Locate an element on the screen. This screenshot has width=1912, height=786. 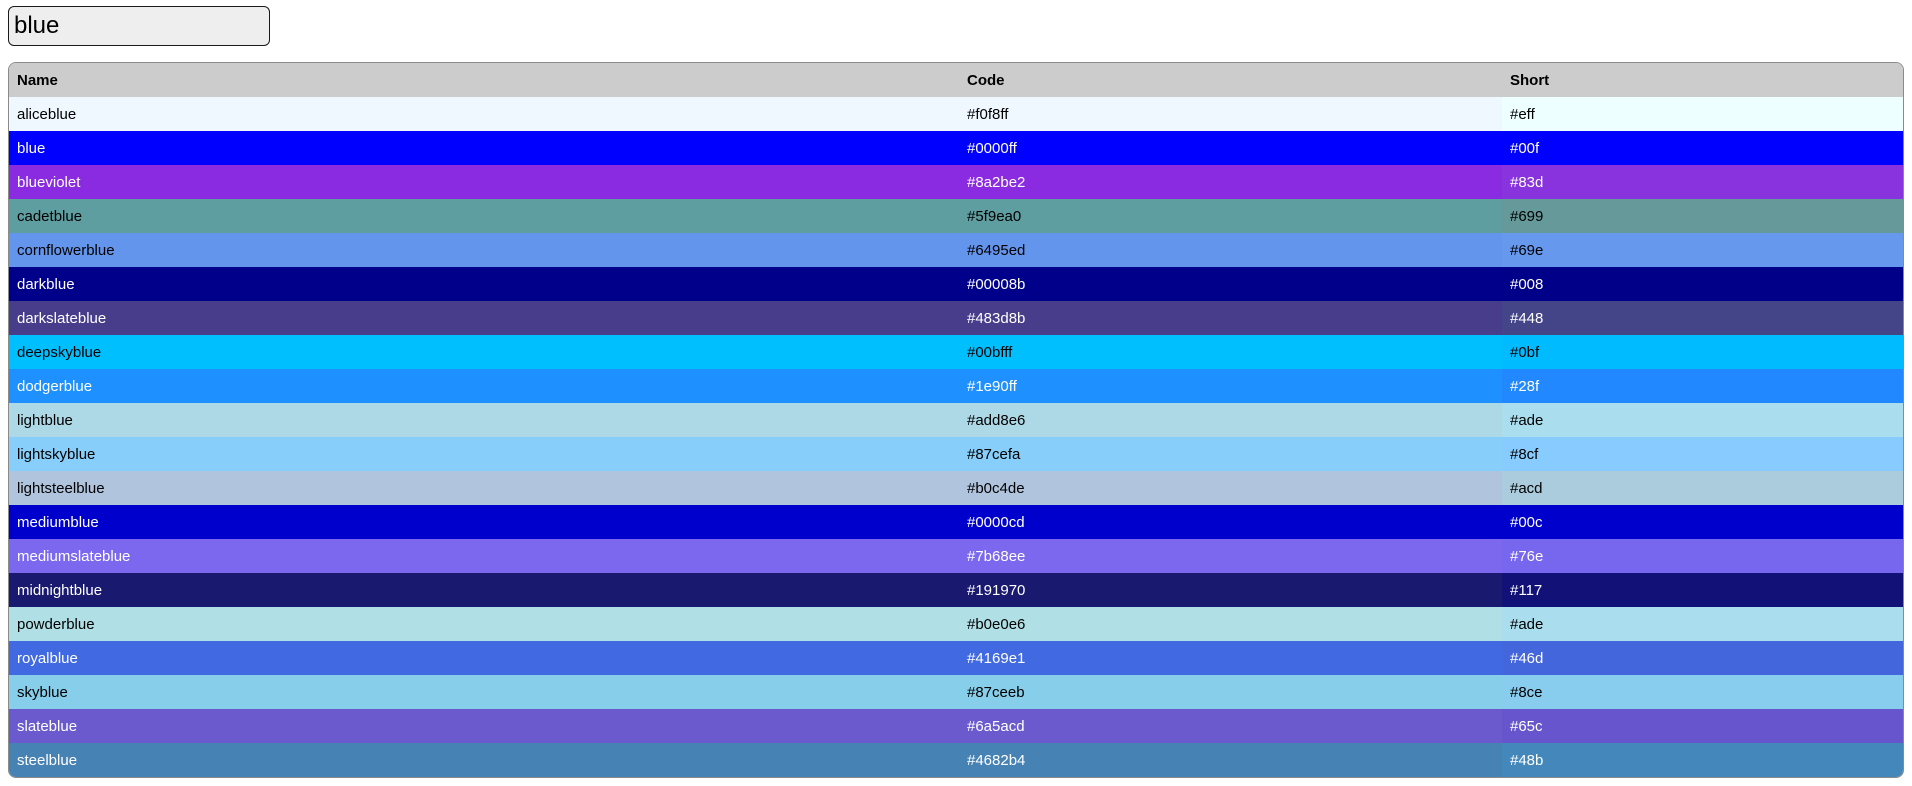
cell-code: #add8e6 is located at coordinates (1230, 420).